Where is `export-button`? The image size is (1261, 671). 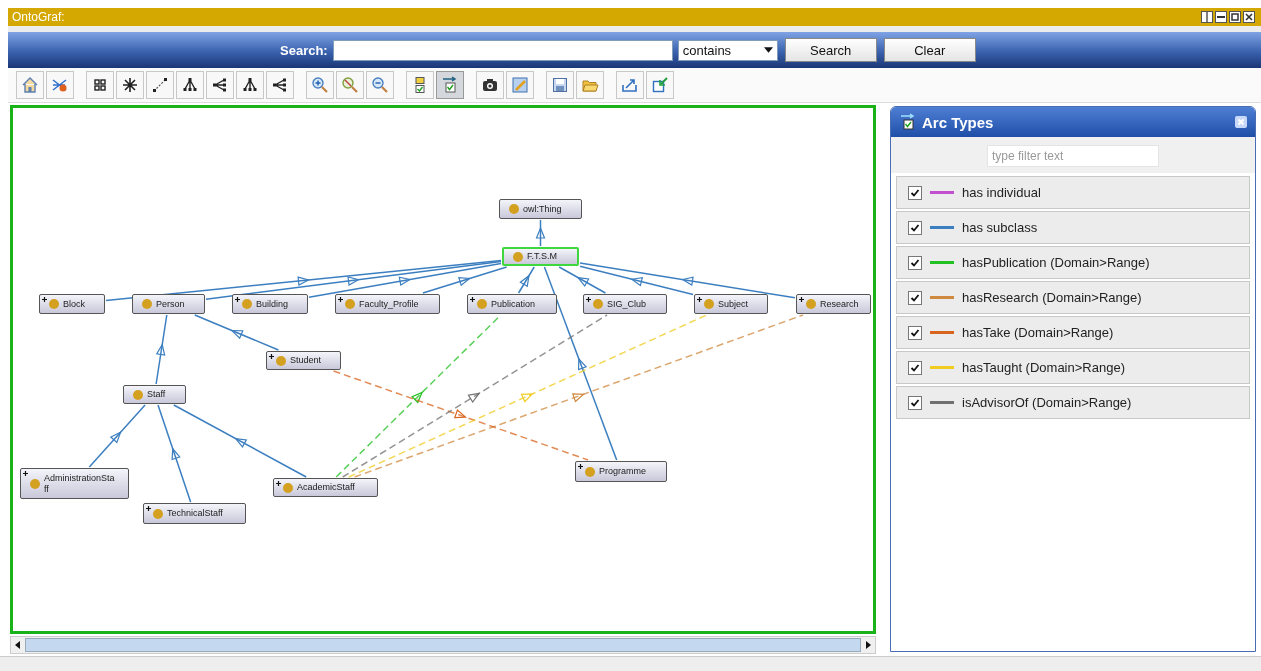 export-button is located at coordinates (630, 85).